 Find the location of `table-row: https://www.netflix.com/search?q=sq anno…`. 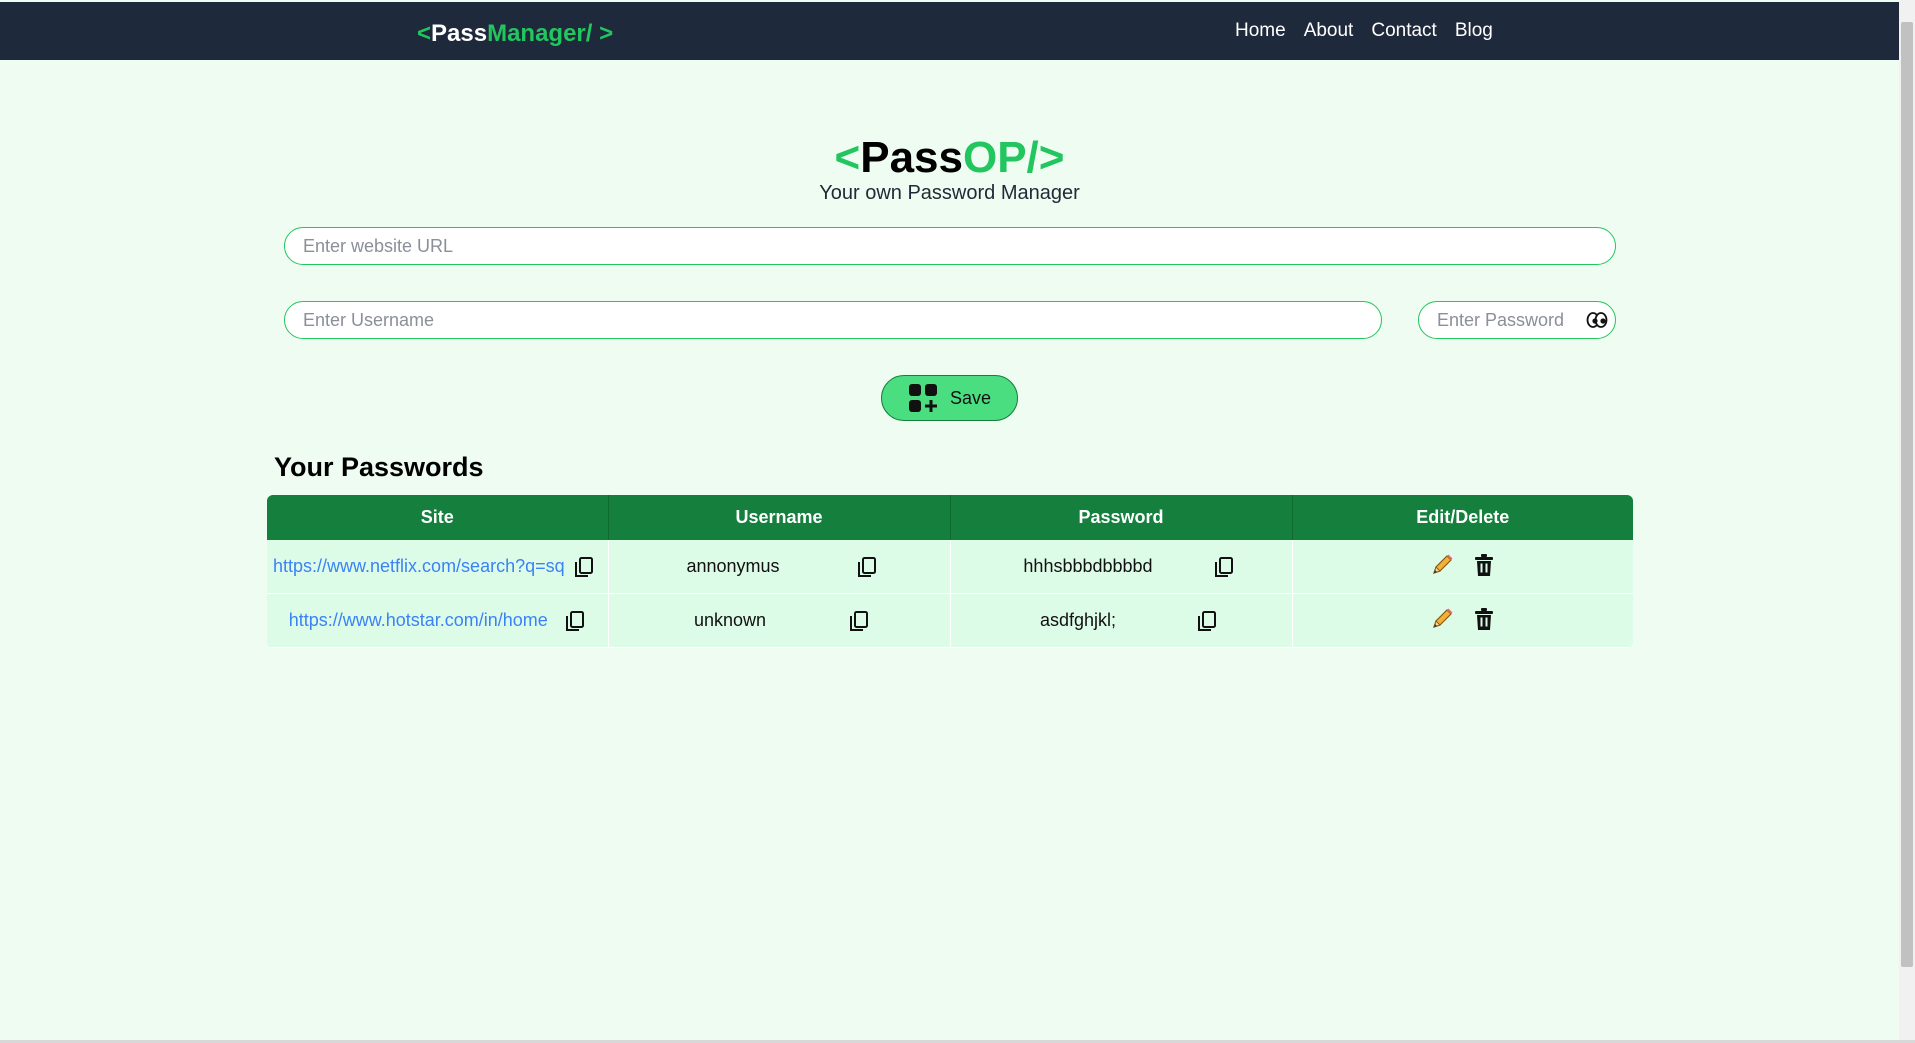

table-row: https://www.netflix.com/search?q=sq anno… is located at coordinates (950, 567).